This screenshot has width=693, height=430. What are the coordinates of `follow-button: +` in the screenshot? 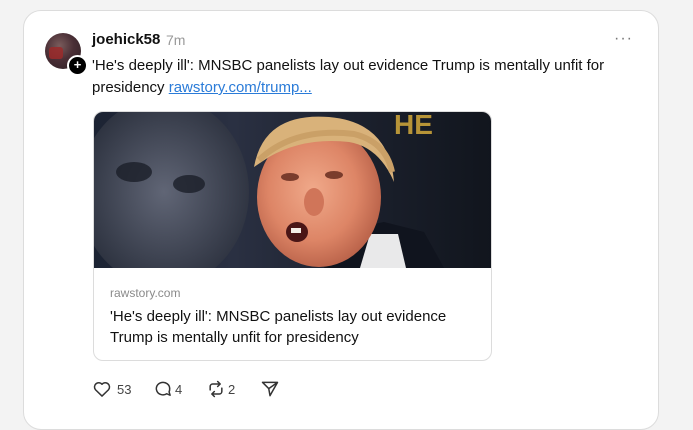 It's located at (77, 65).